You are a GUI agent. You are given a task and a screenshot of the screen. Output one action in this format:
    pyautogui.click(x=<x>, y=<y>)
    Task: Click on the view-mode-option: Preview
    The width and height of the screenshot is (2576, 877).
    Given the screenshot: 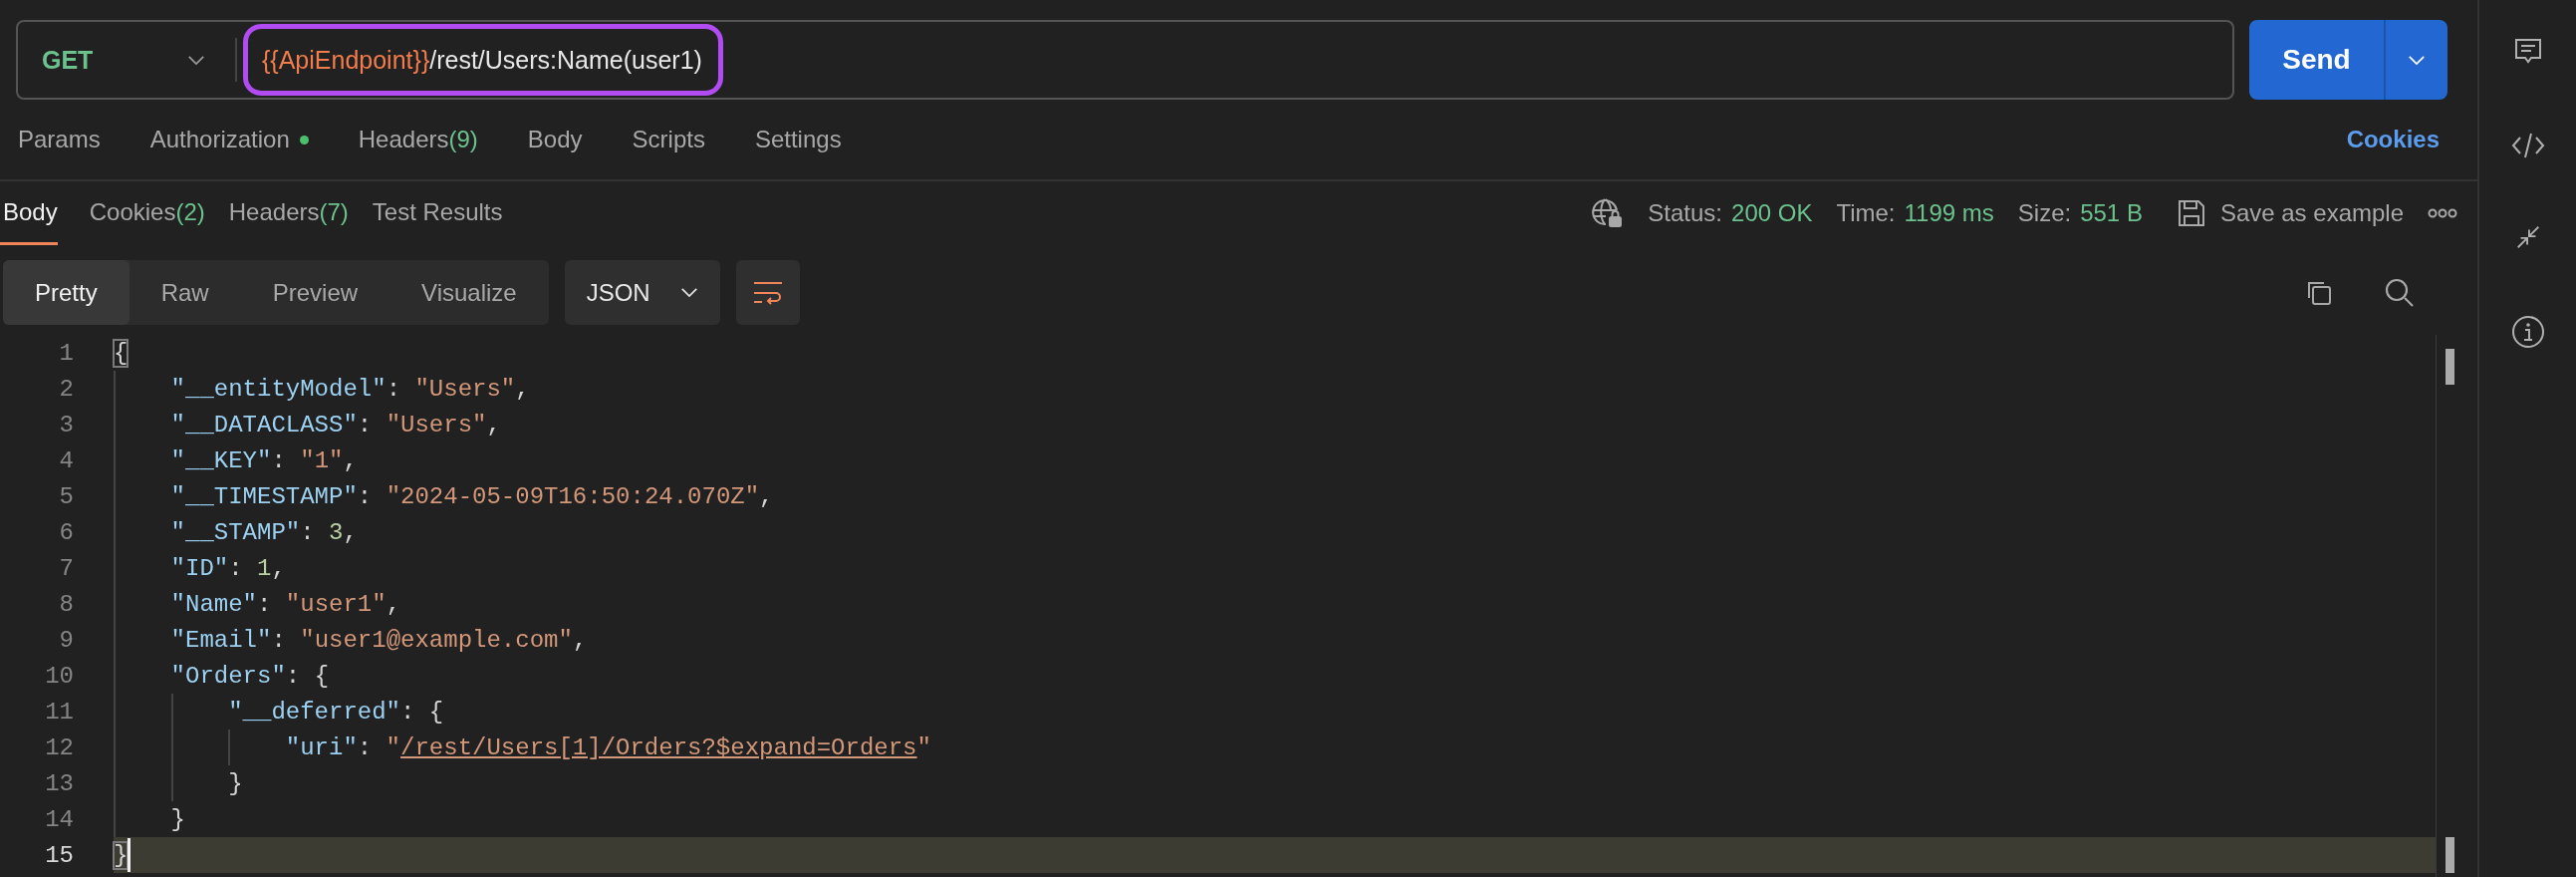 What is the action you would take?
    pyautogui.click(x=315, y=292)
    